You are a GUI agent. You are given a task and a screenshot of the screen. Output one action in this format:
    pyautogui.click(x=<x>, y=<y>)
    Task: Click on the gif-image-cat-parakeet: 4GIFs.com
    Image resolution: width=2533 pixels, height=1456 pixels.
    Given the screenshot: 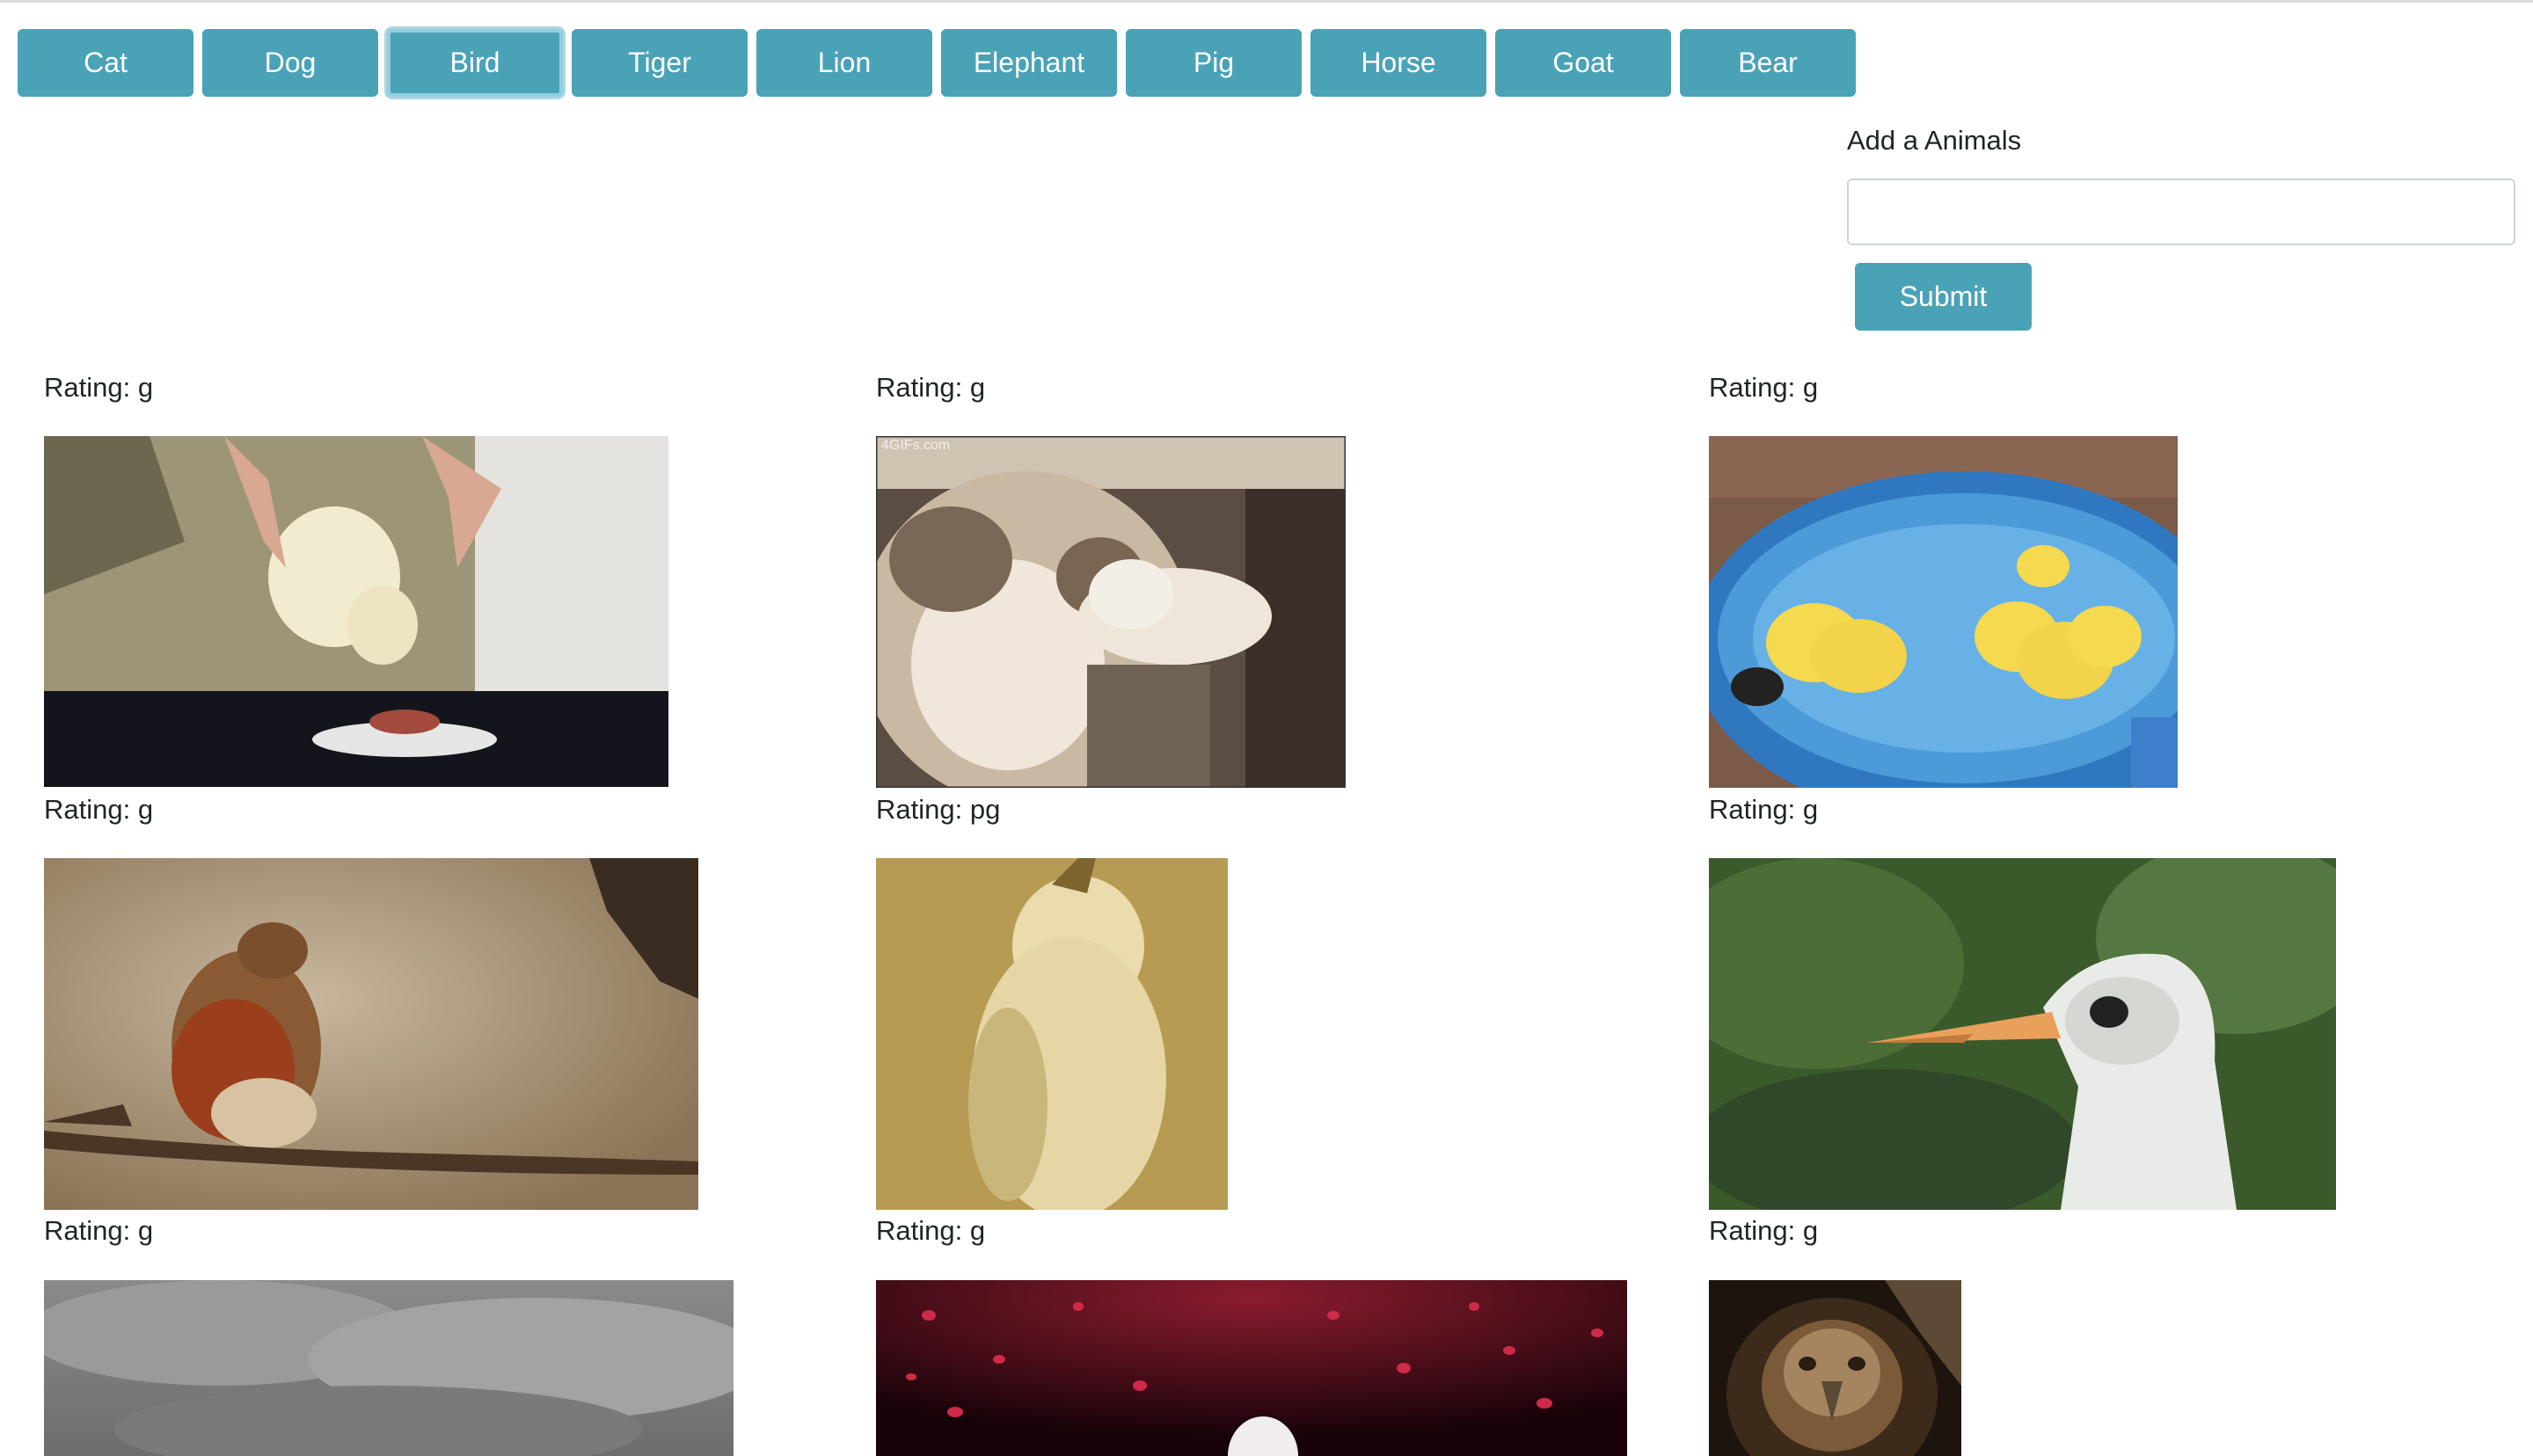 What is the action you would take?
    pyautogui.click(x=1111, y=612)
    